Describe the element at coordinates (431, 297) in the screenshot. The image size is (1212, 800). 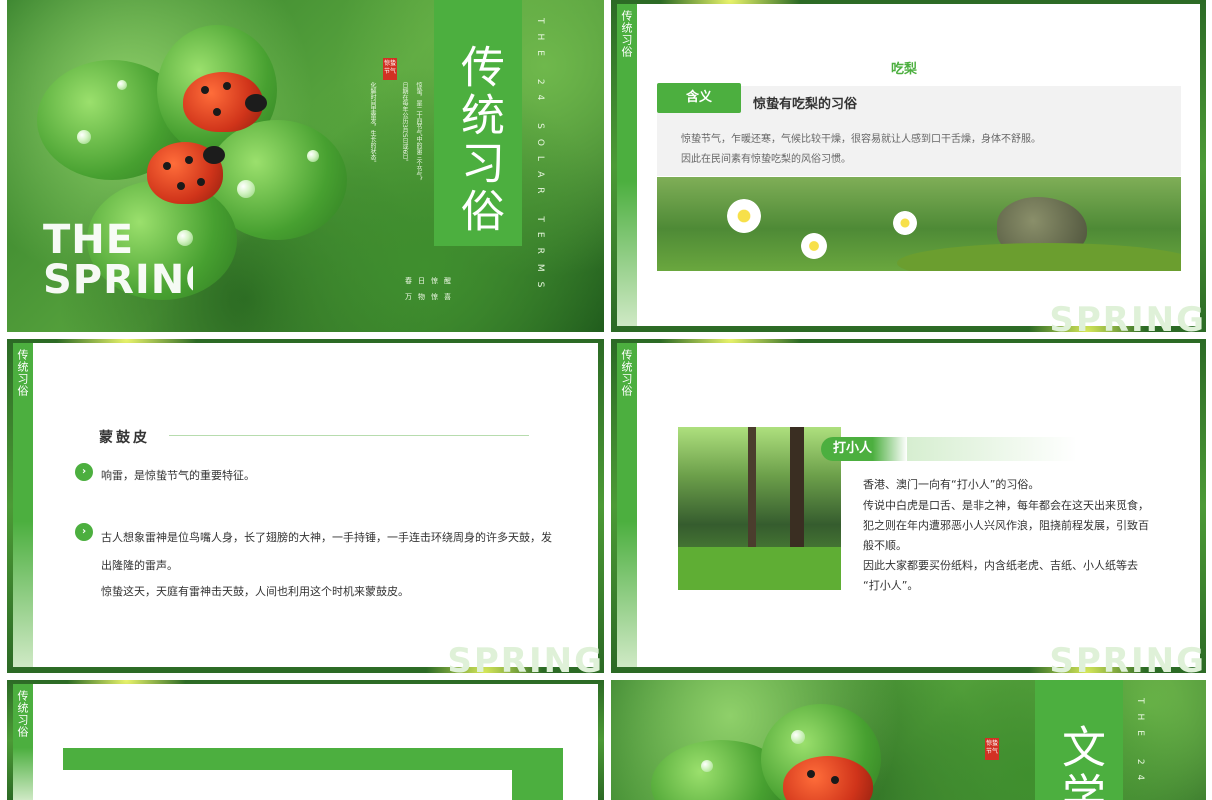
I see `tagline-2: 万物惊喜` at that location.